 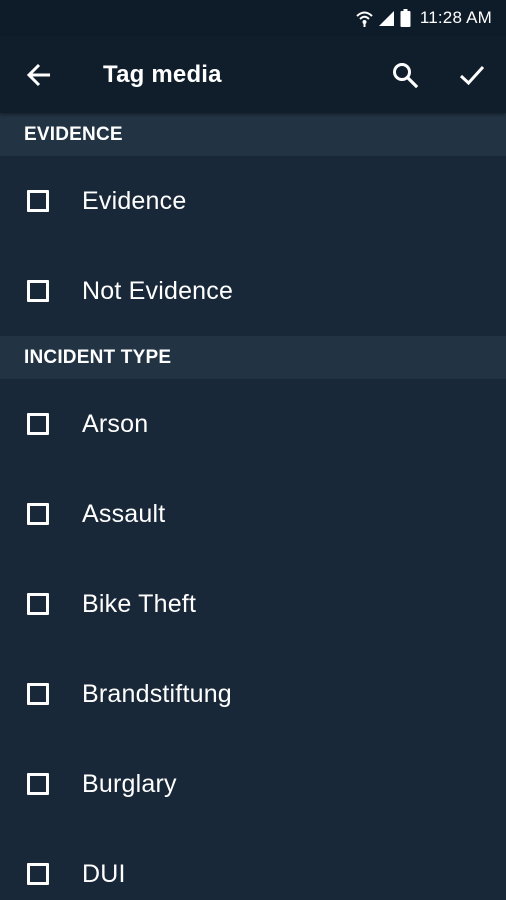 I want to click on item-label: Brandstiftung, so click(x=157, y=693).